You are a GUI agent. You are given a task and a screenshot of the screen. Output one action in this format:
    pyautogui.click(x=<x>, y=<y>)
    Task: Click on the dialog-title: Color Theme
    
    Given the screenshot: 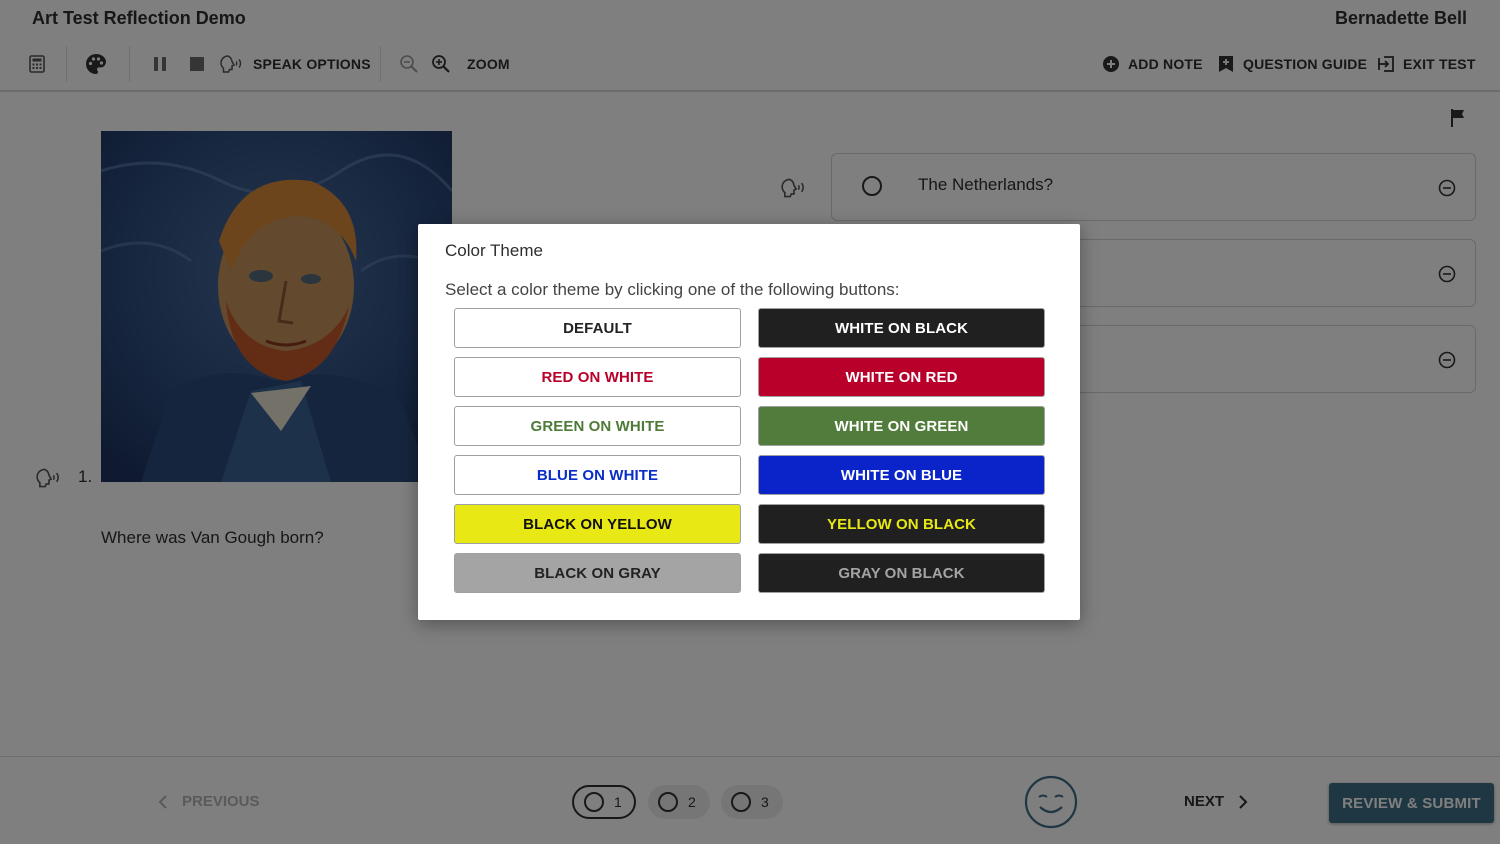 What is the action you would take?
    pyautogui.click(x=494, y=250)
    